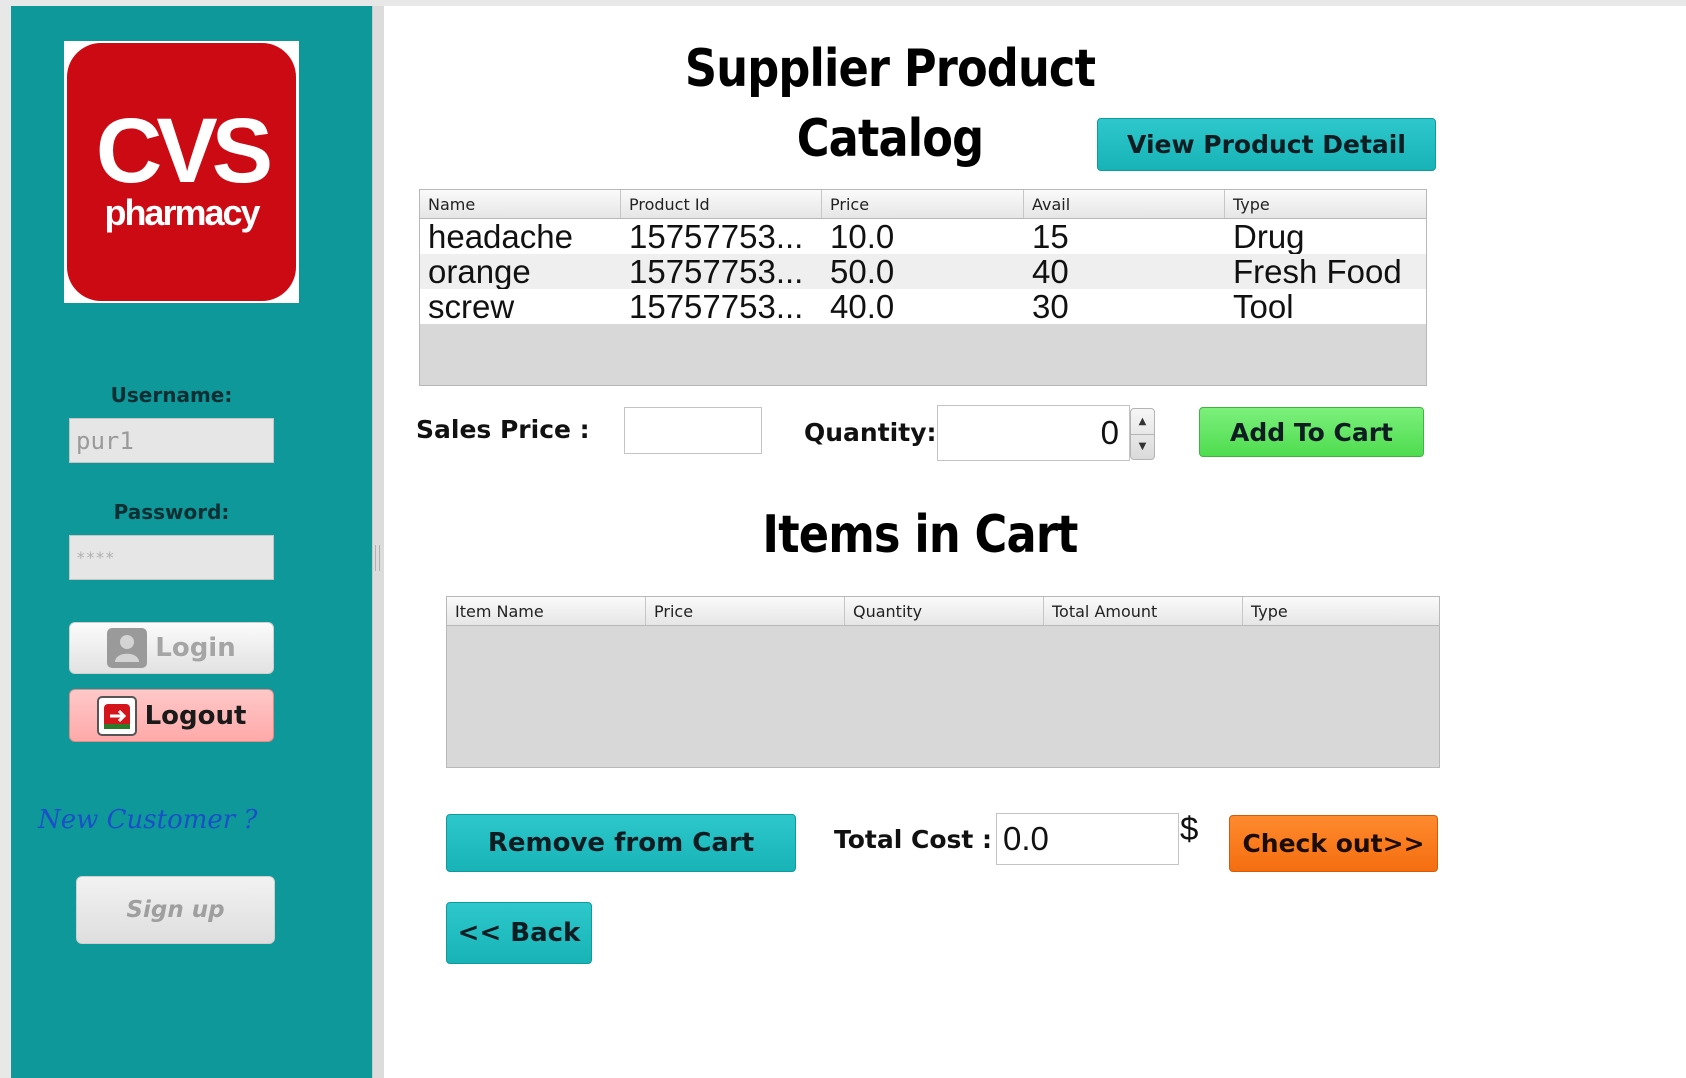  What do you see at coordinates (1269, 236) in the screenshot?
I see `cell-type: Drug` at bounding box center [1269, 236].